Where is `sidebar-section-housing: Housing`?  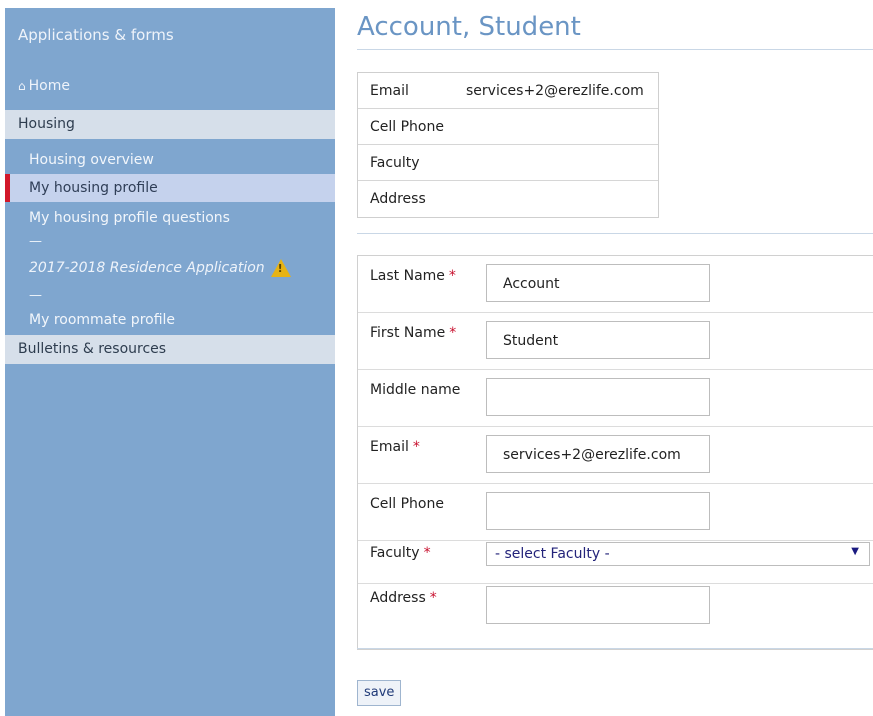 sidebar-section-housing: Housing is located at coordinates (170, 124).